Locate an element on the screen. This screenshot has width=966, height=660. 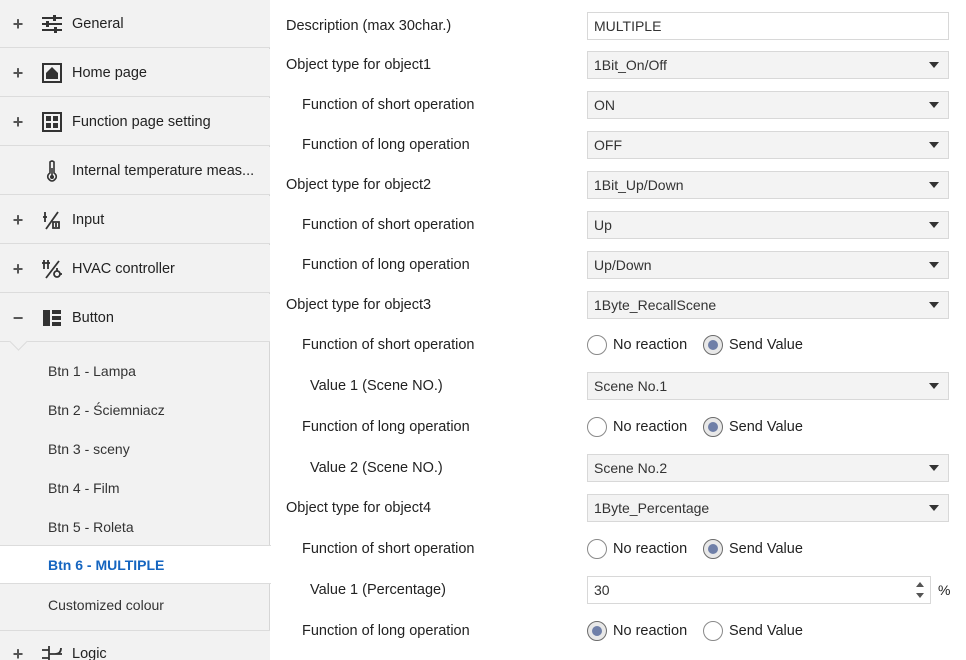
object4-long-radio-group: No reaction Send Value is located at coordinates (768, 631).